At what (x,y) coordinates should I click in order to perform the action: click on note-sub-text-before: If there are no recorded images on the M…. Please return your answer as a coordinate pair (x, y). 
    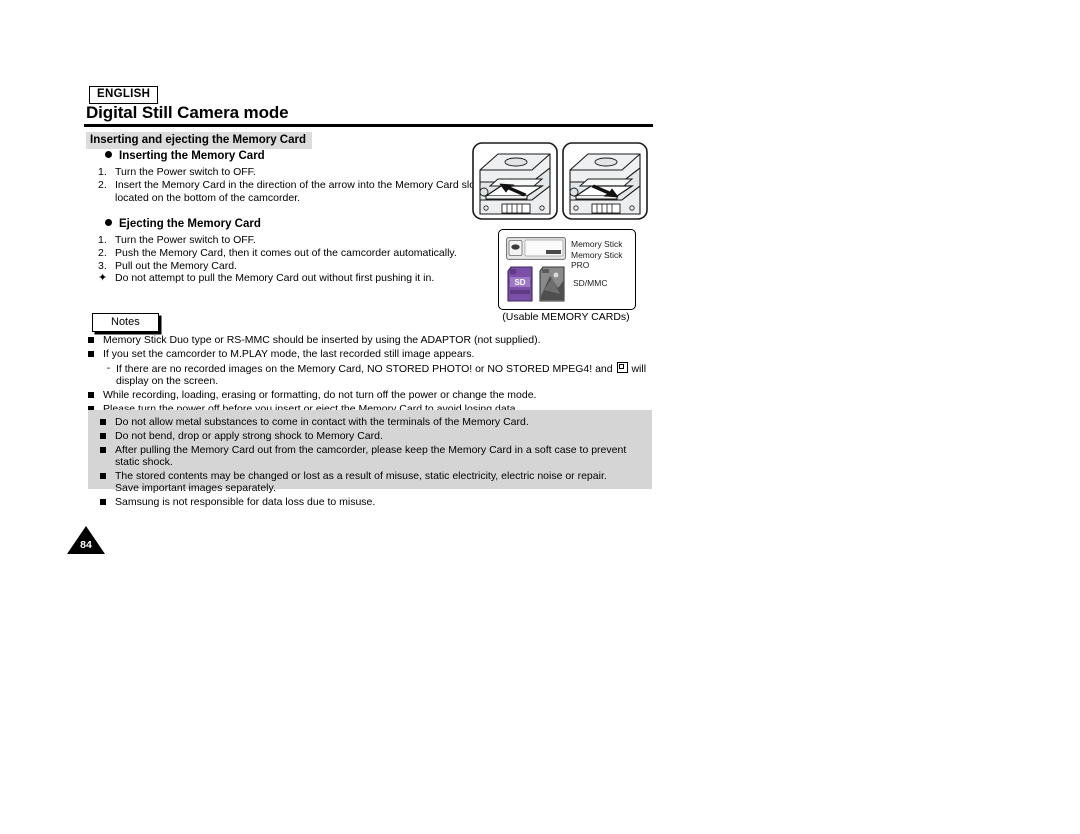
    Looking at the image, I should click on (364, 368).